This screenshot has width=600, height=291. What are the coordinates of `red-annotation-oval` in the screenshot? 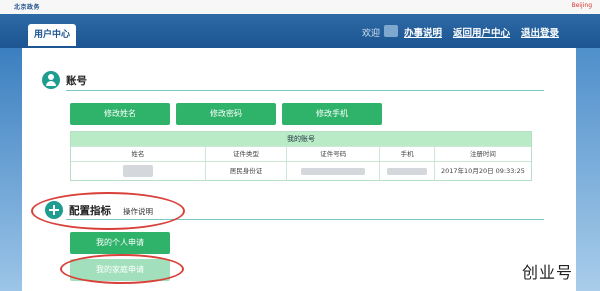 It's located at (108, 211).